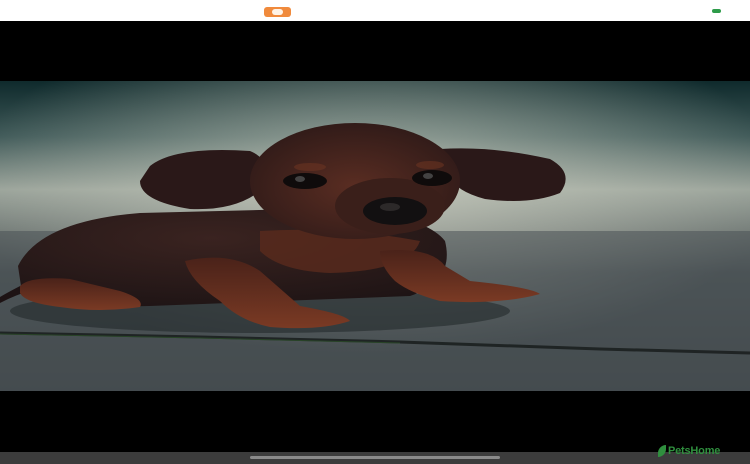 The height and width of the screenshot is (464, 750). What do you see at coordinates (375, 457) in the screenshot?
I see `home-indicator` at bounding box center [375, 457].